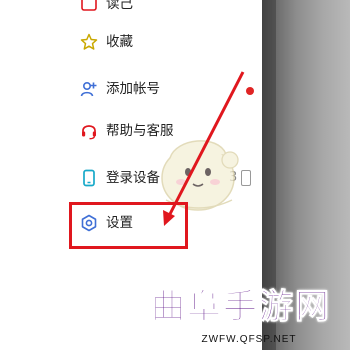  I want to click on menu-item-favorites: 收藏, so click(131, 43).